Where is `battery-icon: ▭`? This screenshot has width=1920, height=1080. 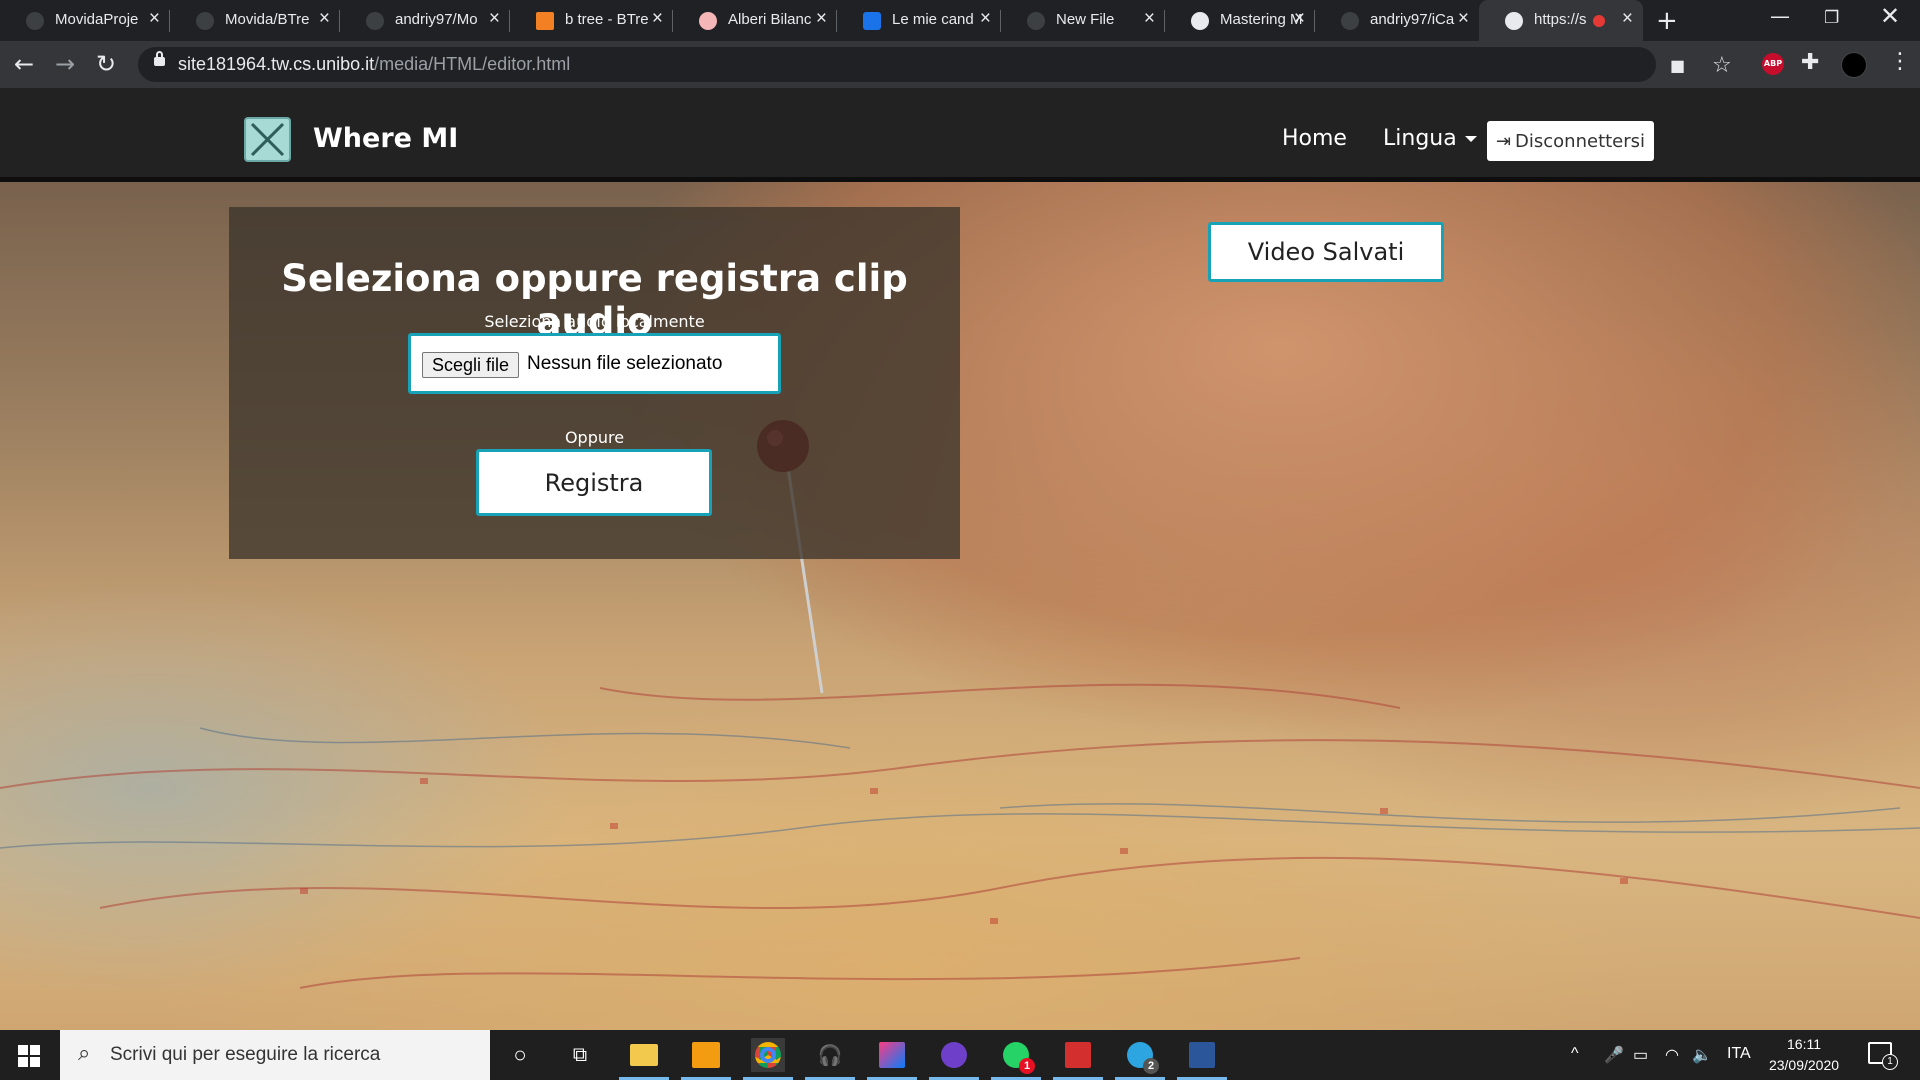
battery-icon: ▭ is located at coordinates (1640, 1055).